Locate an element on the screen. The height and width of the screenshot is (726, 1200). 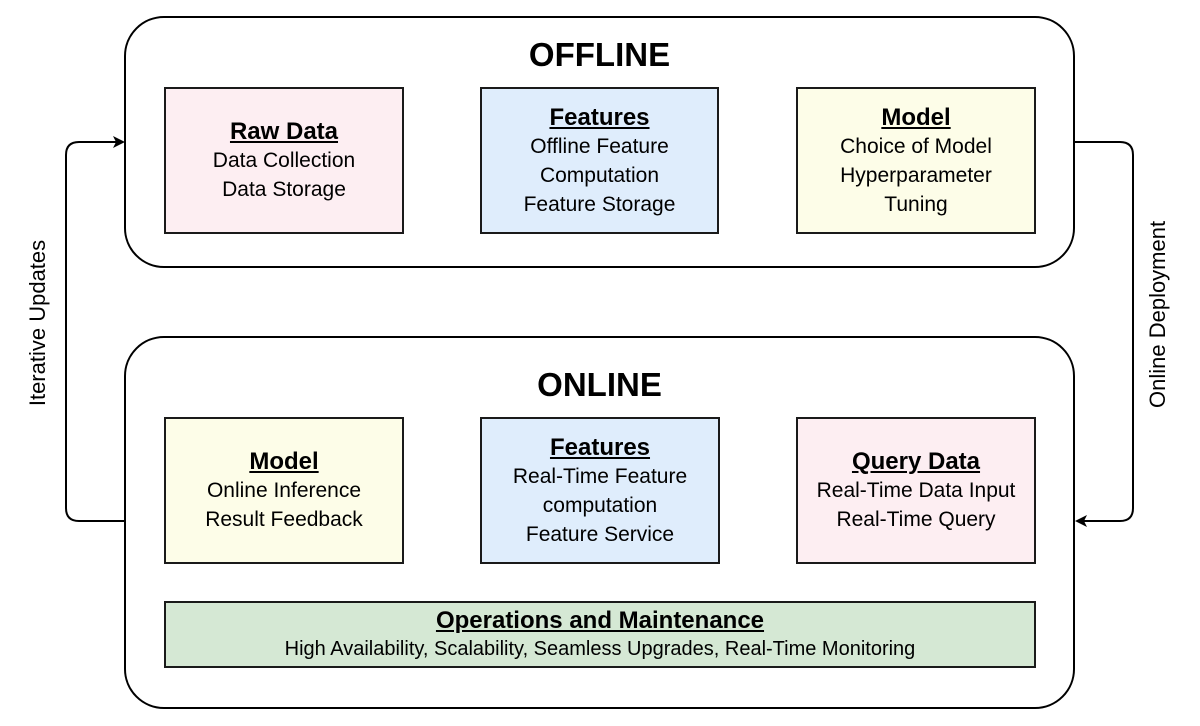
online-deployment-label: Online Deployment is located at coordinates (1157, 314).